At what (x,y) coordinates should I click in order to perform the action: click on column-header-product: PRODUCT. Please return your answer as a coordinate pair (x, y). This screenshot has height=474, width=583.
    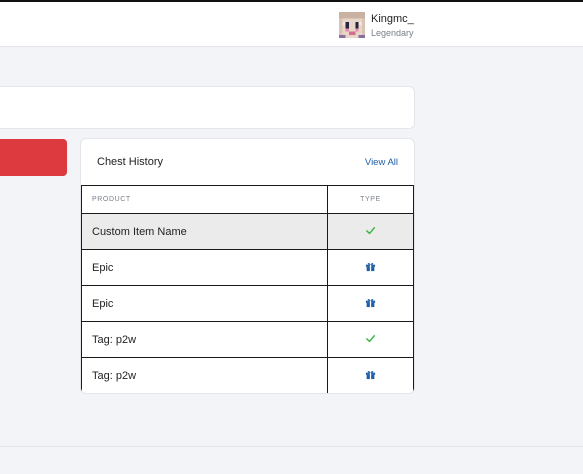
    Looking at the image, I should click on (204, 199).